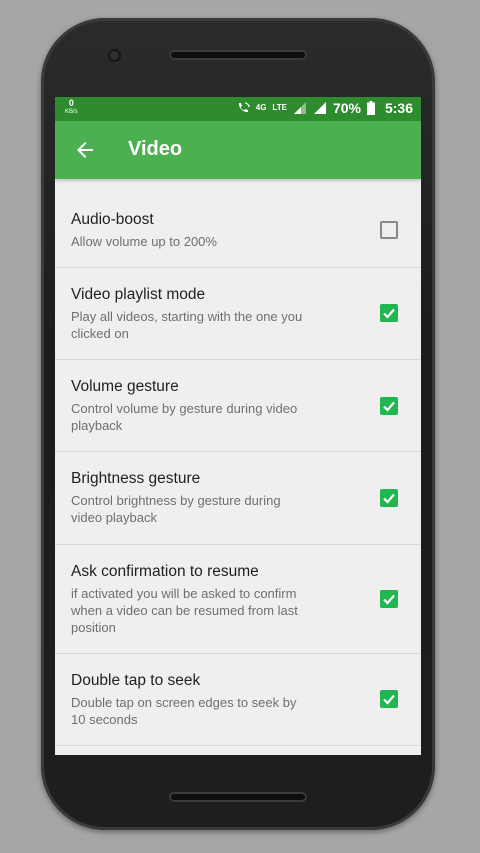  I want to click on setting-title: Audio-boost, so click(112, 219).